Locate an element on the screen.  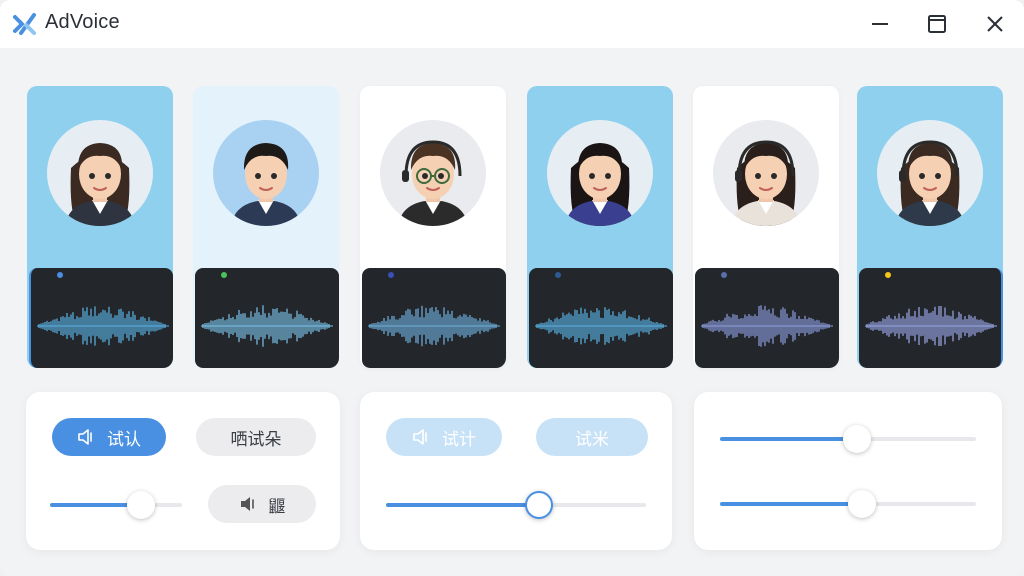
volume-slider is located at coordinates (116, 505).